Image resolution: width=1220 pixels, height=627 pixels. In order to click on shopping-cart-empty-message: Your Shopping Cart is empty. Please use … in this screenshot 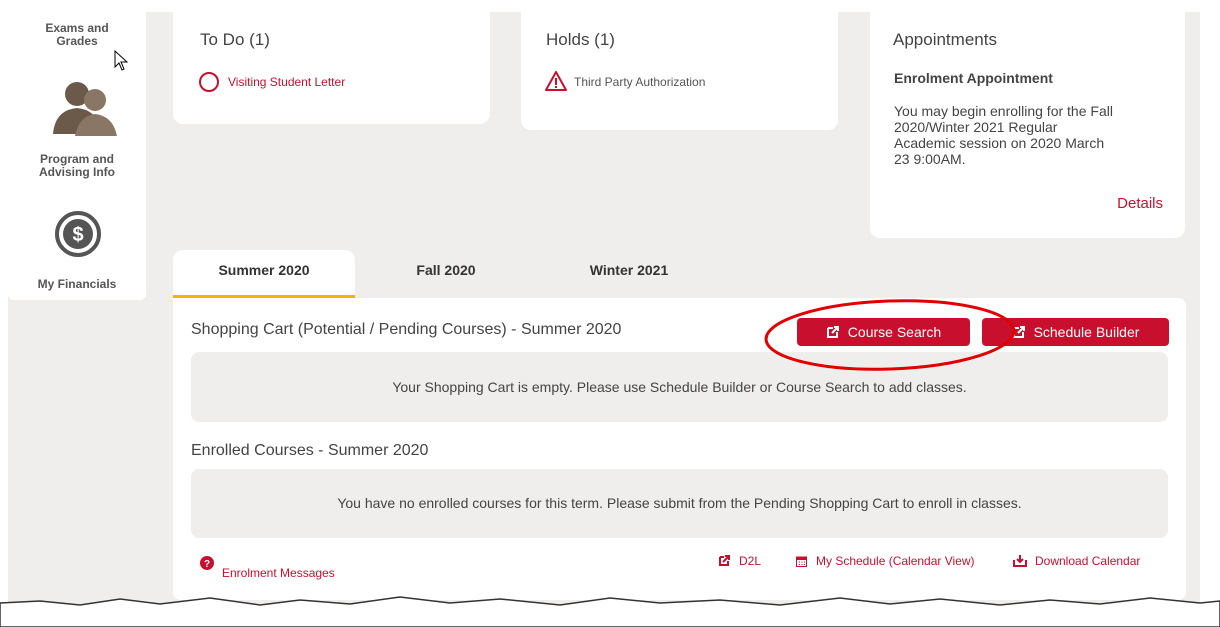, I will do `click(679, 387)`.